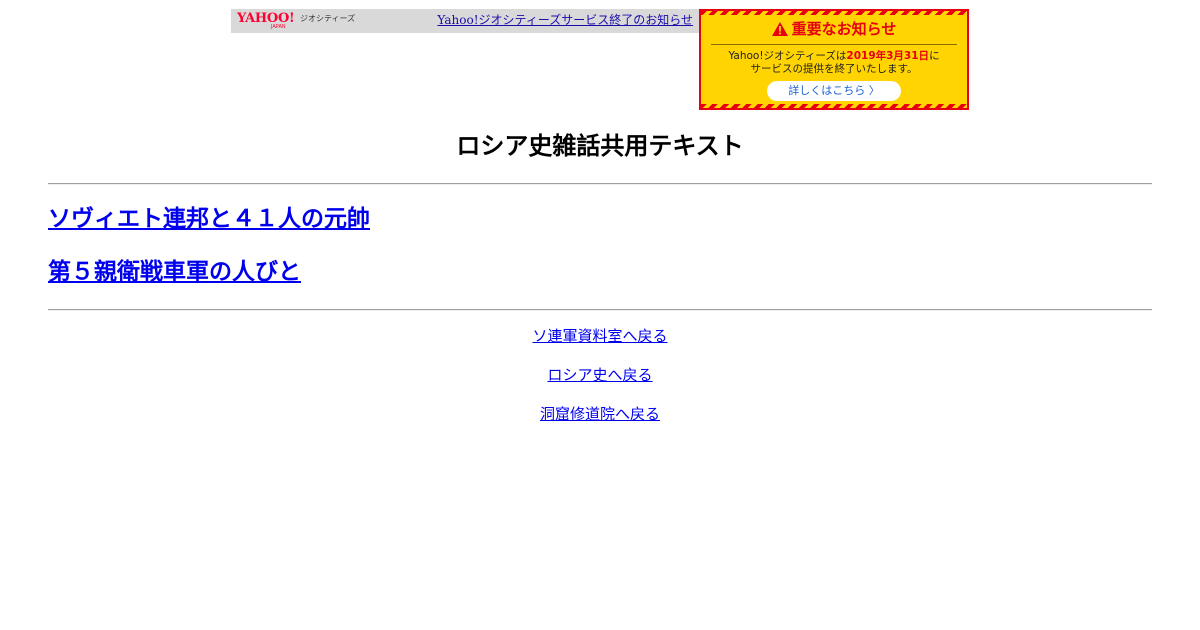  I want to click on divider-top, so click(600, 184).